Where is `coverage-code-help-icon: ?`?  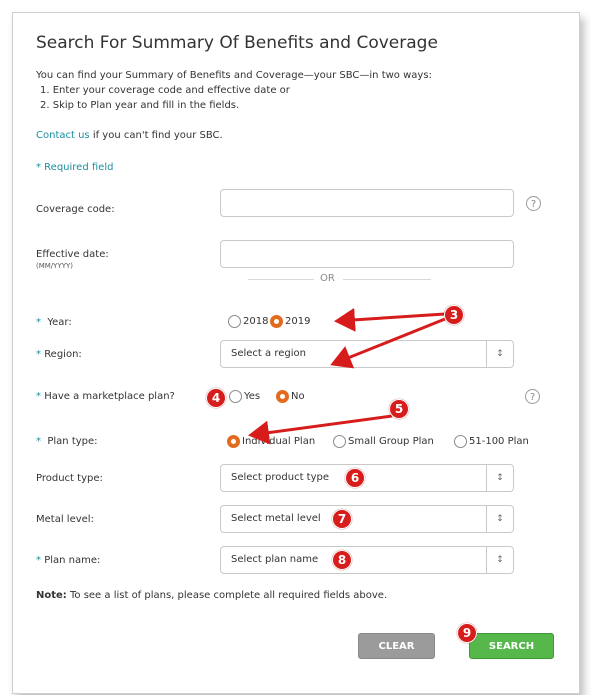 coverage-code-help-icon: ? is located at coordinates (533, 203).